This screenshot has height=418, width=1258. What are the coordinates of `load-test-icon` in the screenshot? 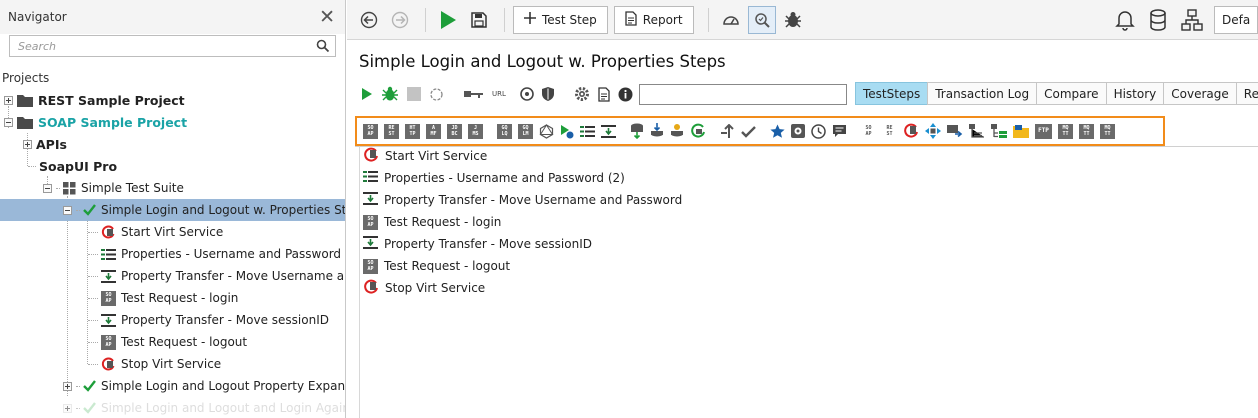 It's located at (731, 20).